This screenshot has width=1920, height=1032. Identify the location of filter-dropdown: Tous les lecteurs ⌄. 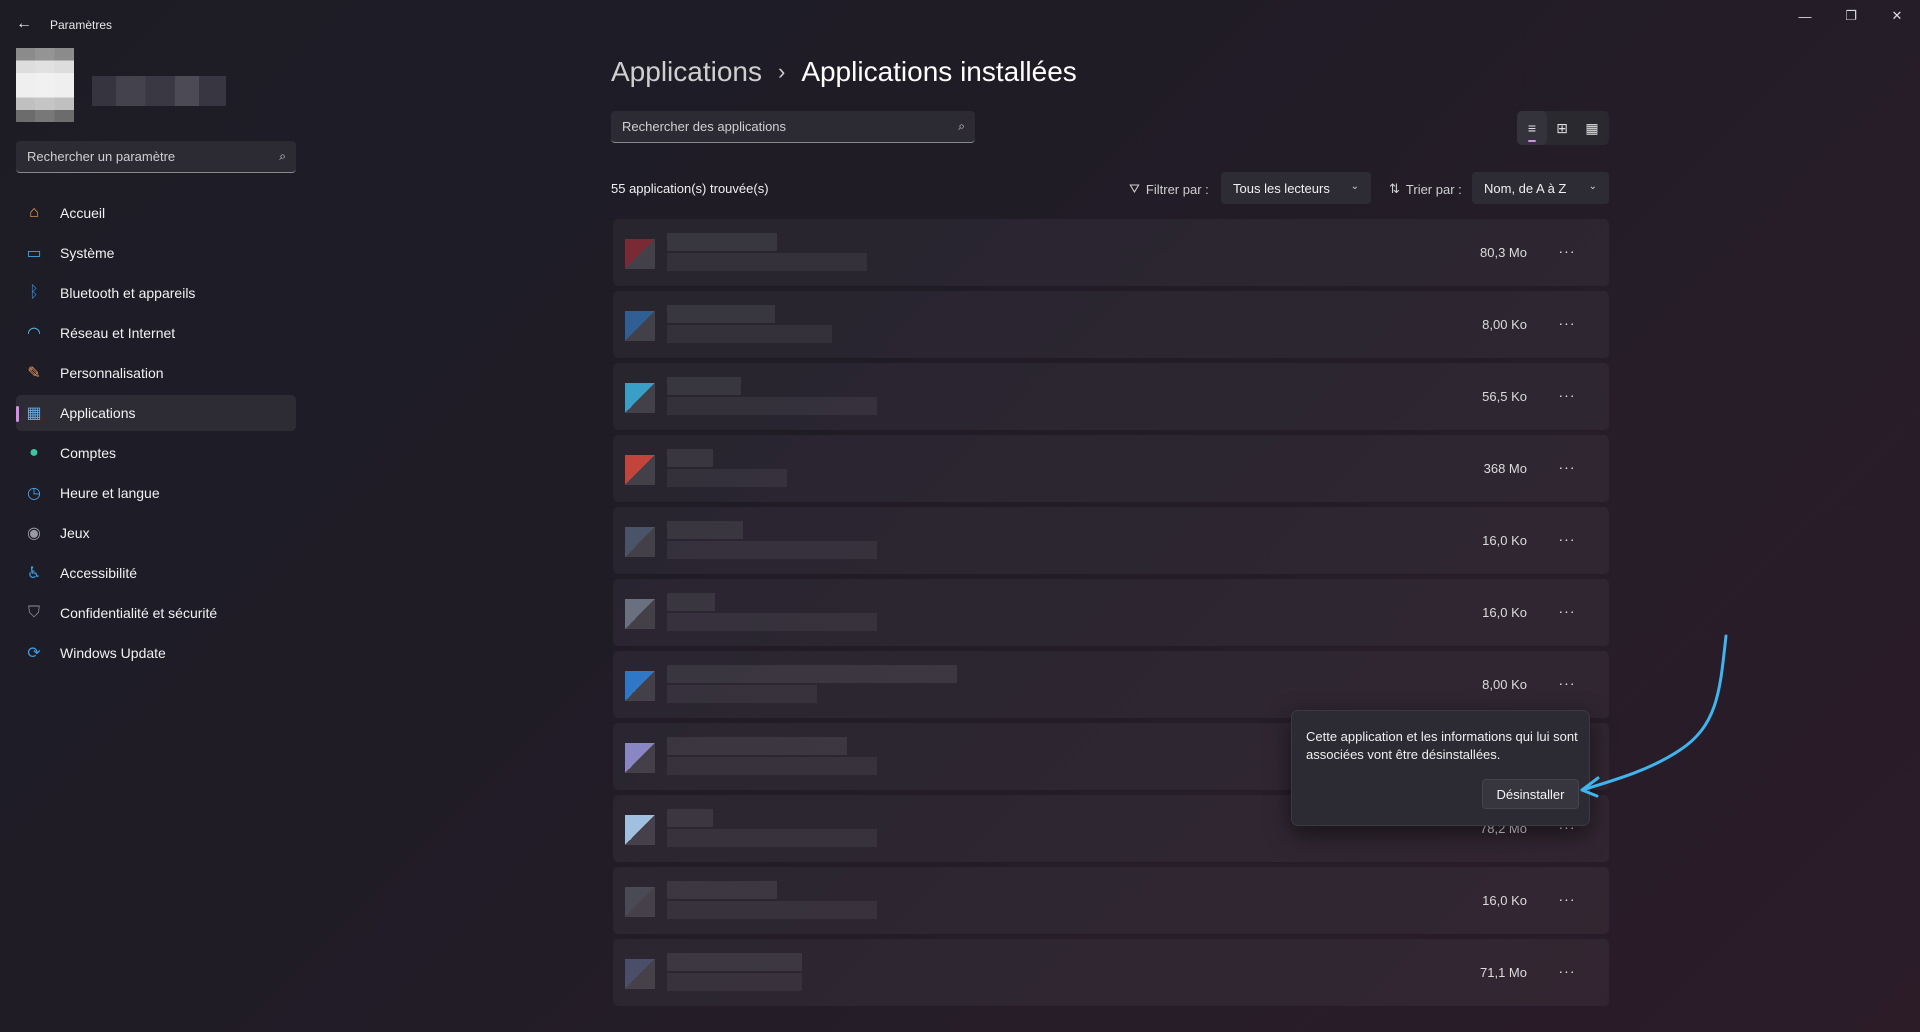
(1296, 188).